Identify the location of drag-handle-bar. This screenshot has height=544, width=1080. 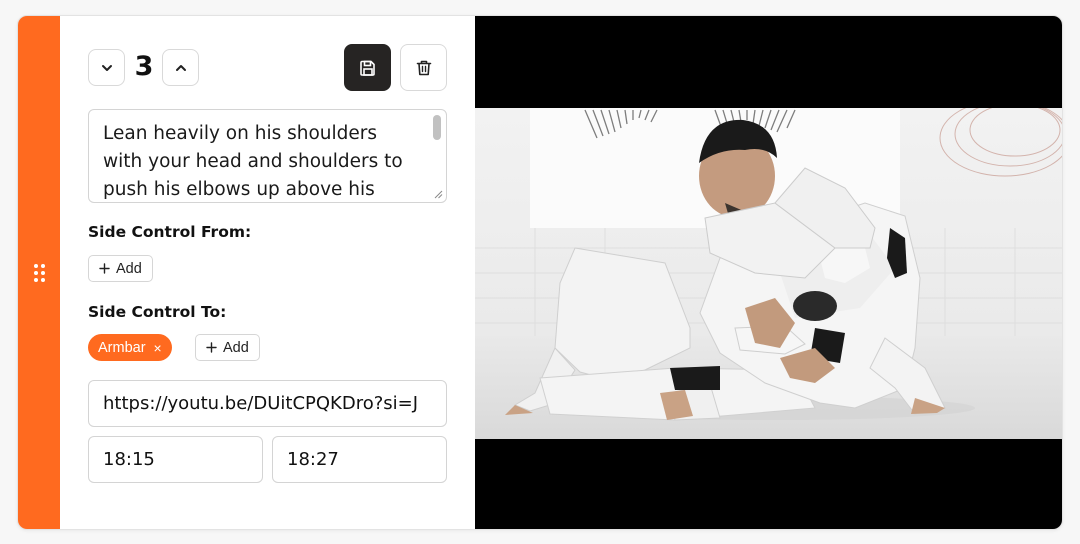
(39, 272).